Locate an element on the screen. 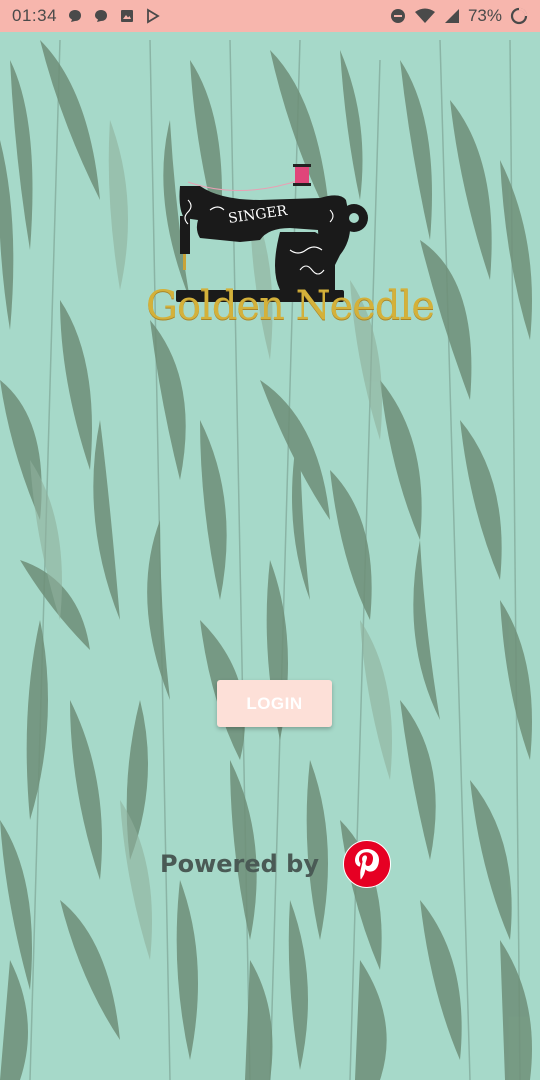 The height and width of the screenshot is (1080, 540). powered-by: Powered by is located at coordinates (275, 864).